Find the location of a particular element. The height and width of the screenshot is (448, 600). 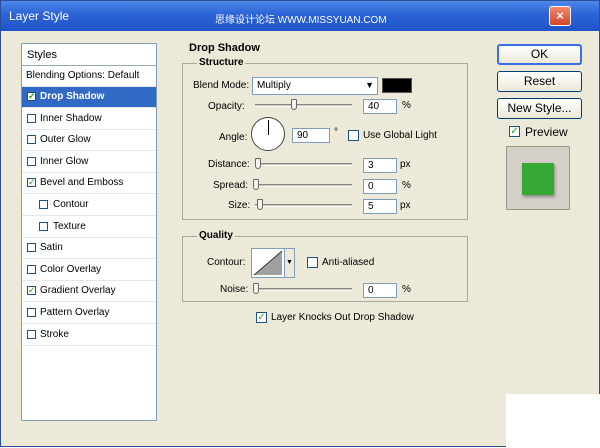

layer-knocks-out-label: Layer Knocks Out Drop Shadow is located at coordinates (342, 317).